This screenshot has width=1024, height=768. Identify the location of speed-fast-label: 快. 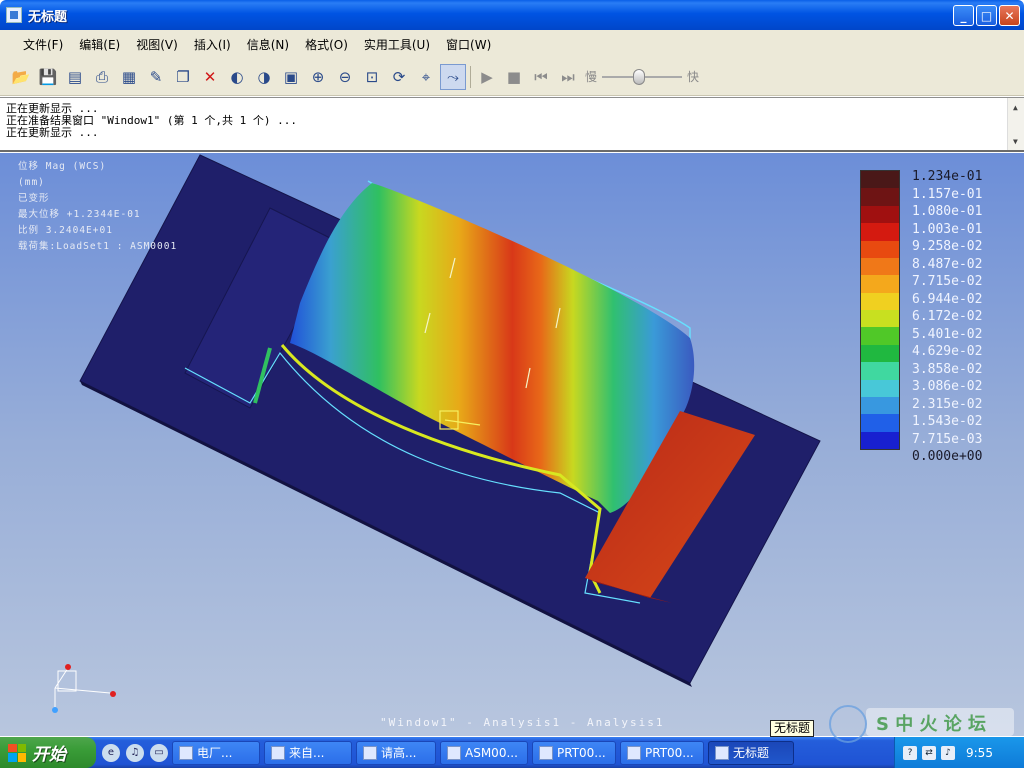
(693, 77).